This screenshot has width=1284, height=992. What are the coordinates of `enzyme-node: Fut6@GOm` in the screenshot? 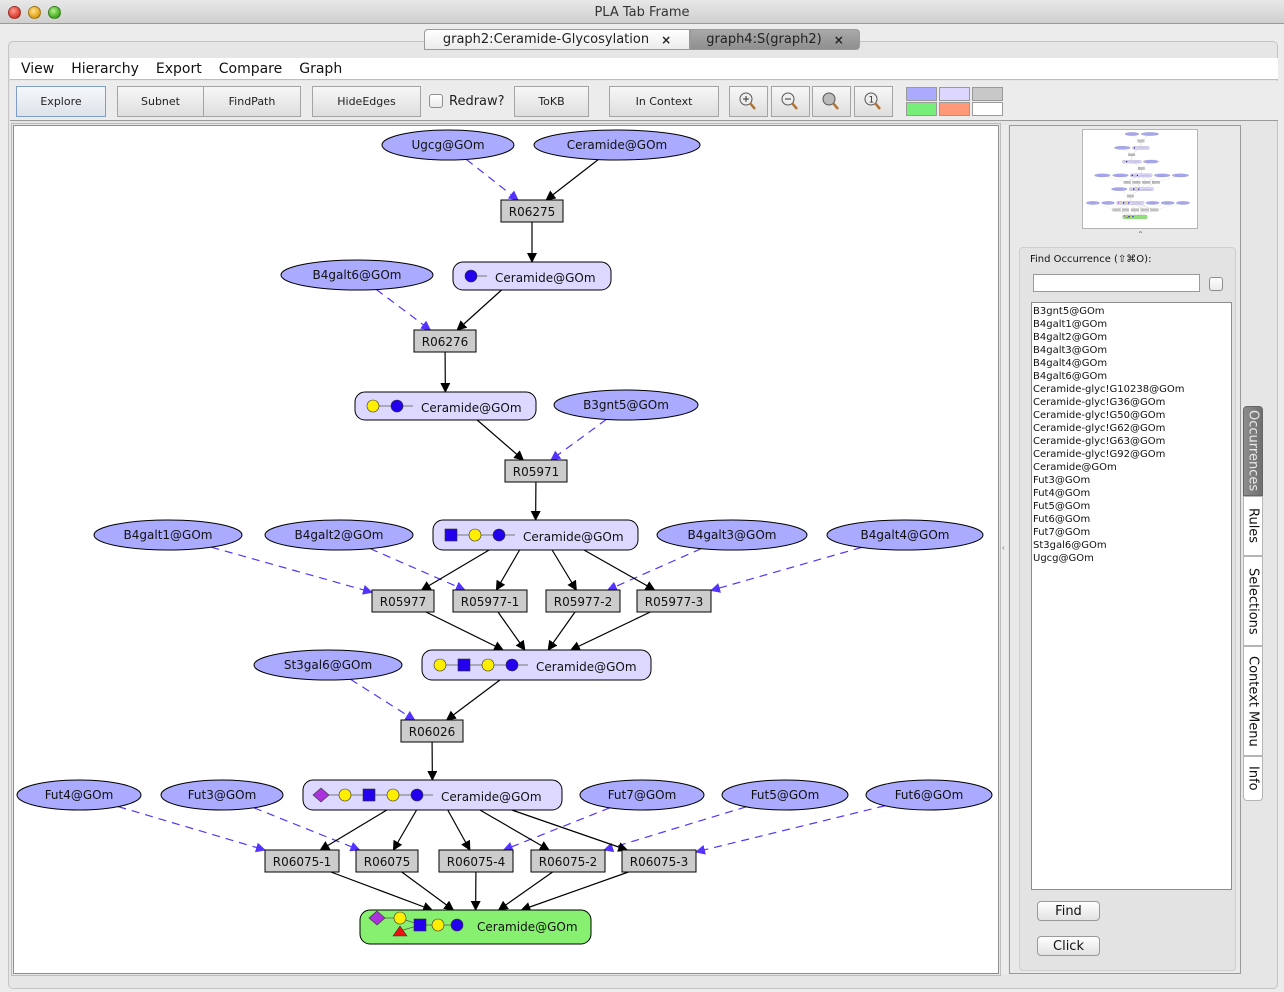 It's located at (929, 795).